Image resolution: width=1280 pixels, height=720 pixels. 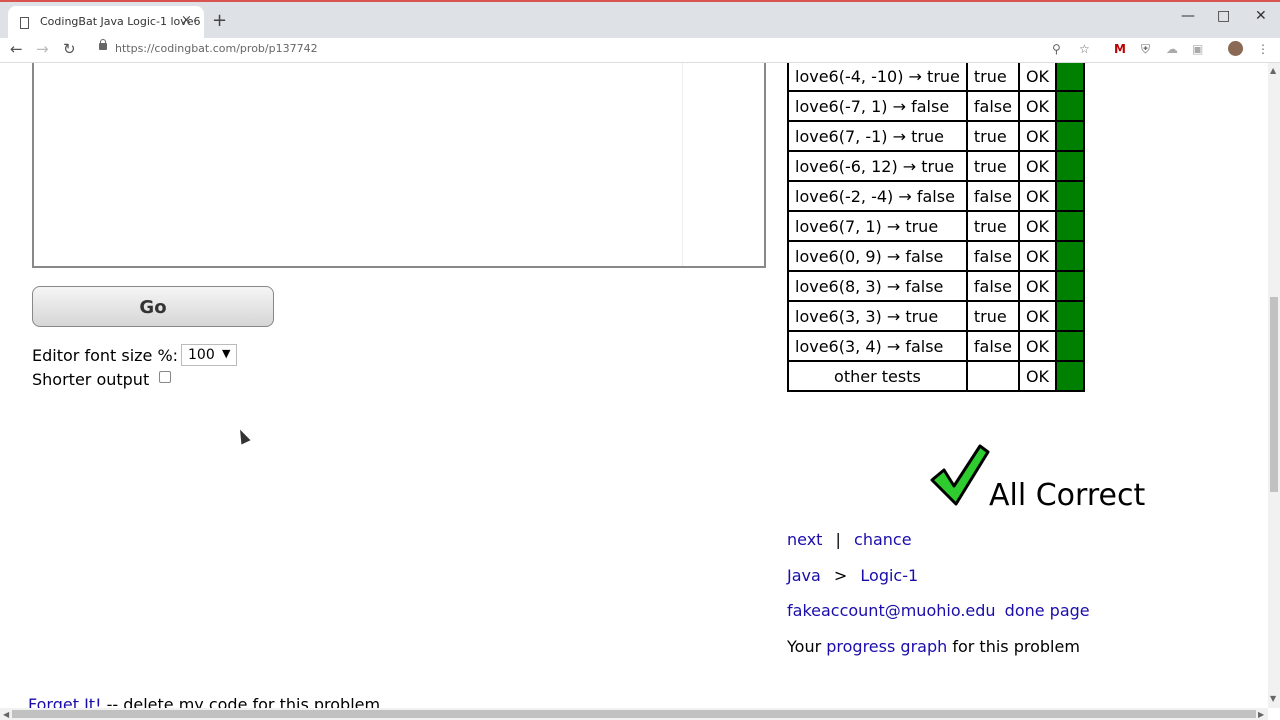 I want to click on result-row: love6(3, 3) → true true OK, so click(x=936, y=316).